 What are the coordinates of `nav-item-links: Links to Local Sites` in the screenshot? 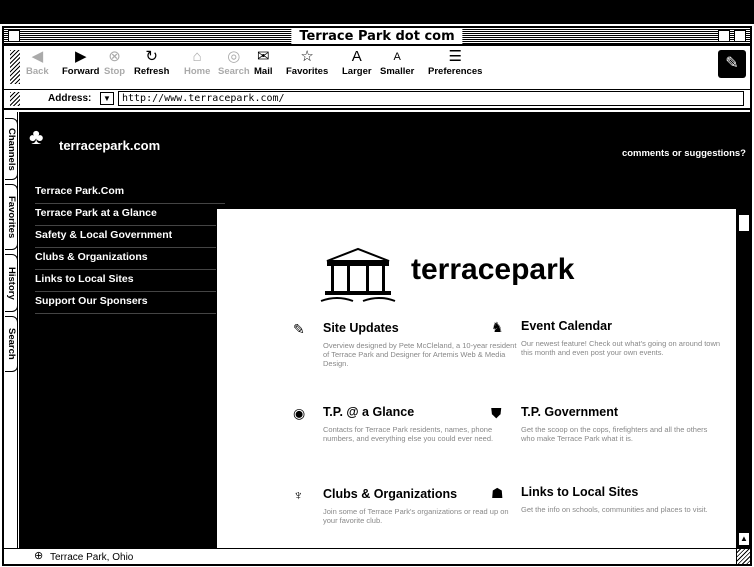 It's located at (130, 281).